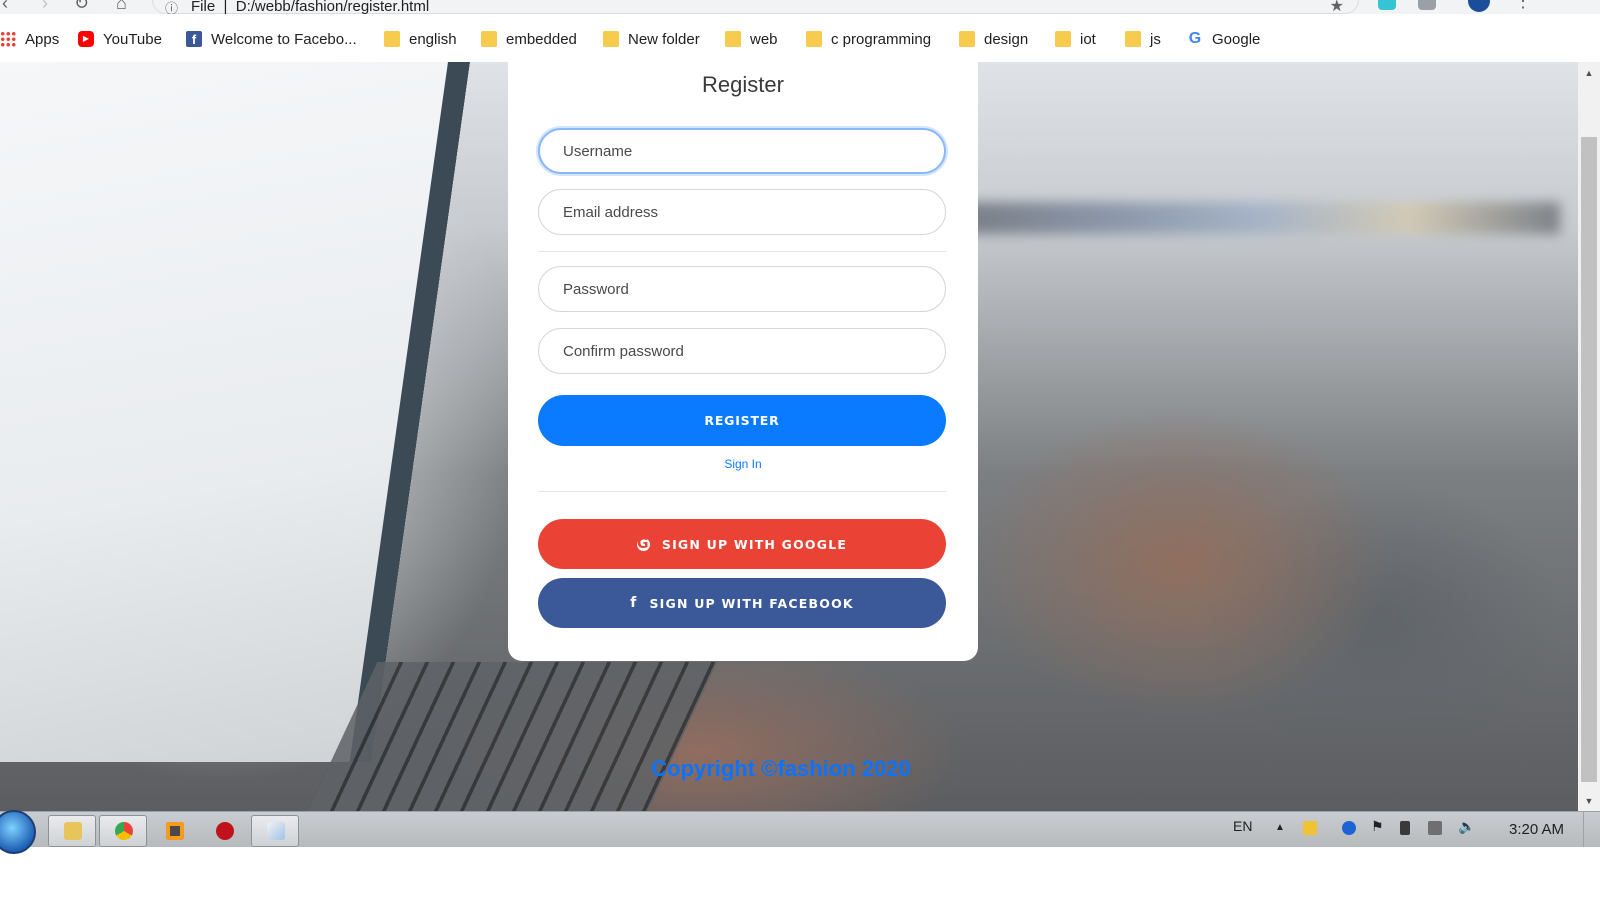 This screenshot has height=900, width=1600. I want to click on scroll-up-icon: ▲, so click(1589, 73).